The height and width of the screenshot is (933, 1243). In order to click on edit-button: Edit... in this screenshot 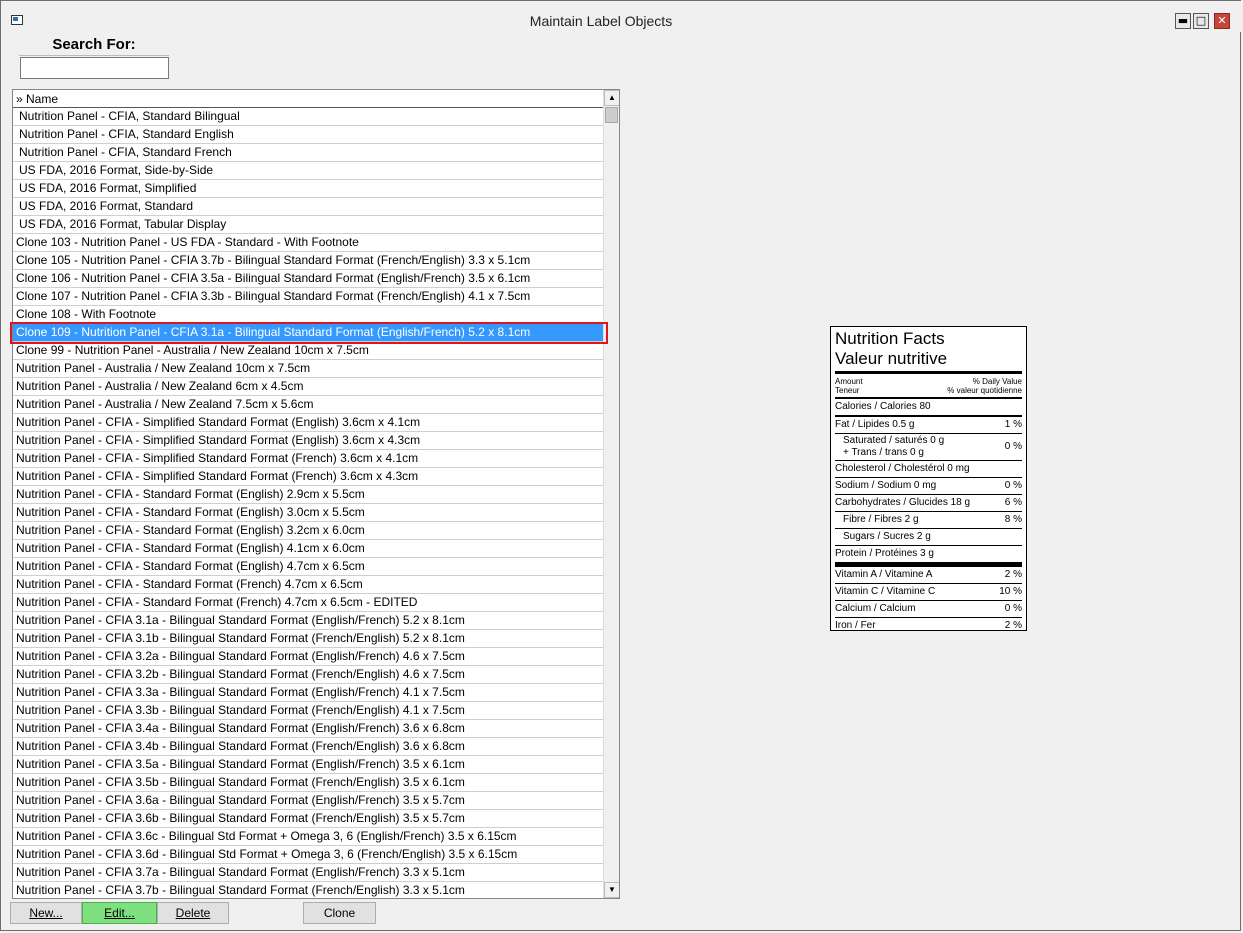, I will do `click(119, 913)`.